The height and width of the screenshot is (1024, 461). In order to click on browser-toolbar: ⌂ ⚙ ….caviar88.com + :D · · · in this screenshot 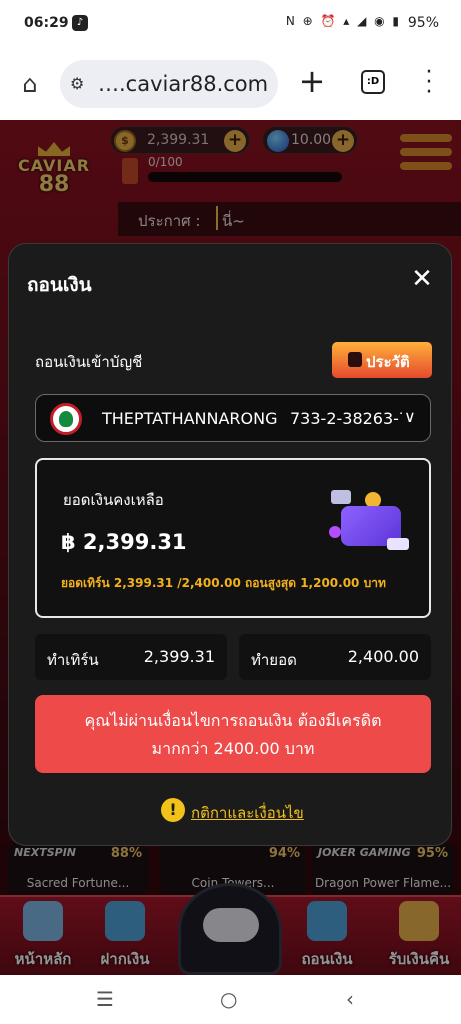, I will do `click(230, 84)`.